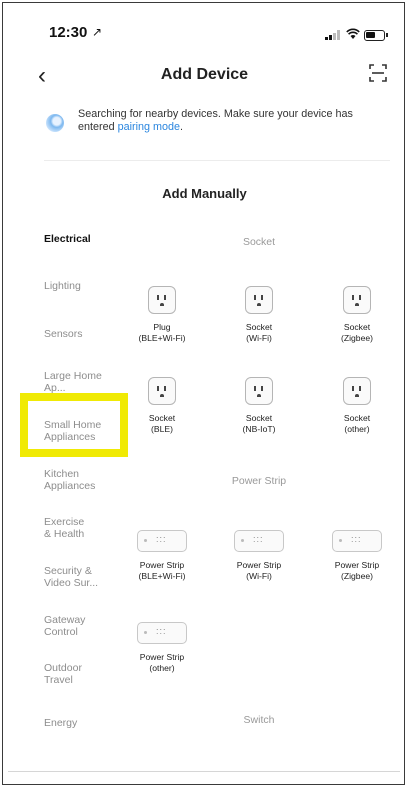 The width and height of the screenshot is (409, 789). Describe the element at coordinates (376, 35) in the screenshot. I see `battery-icon` at that location.